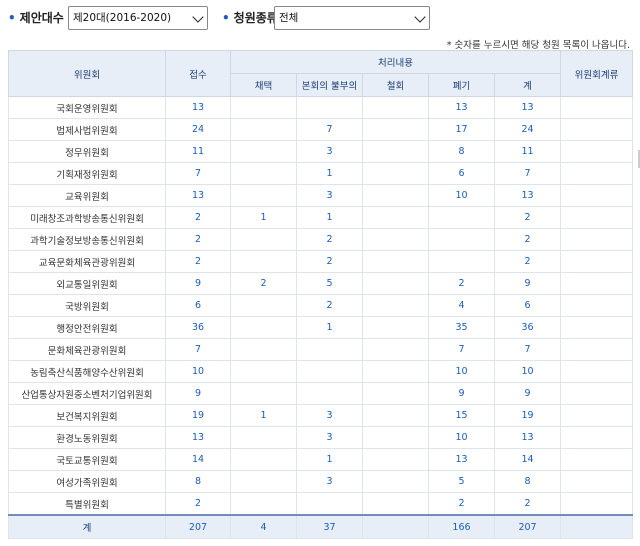 The image size is (640, 546). I want to click on table-row: 정무위원회 11 3 8 11, so click(321, 151).